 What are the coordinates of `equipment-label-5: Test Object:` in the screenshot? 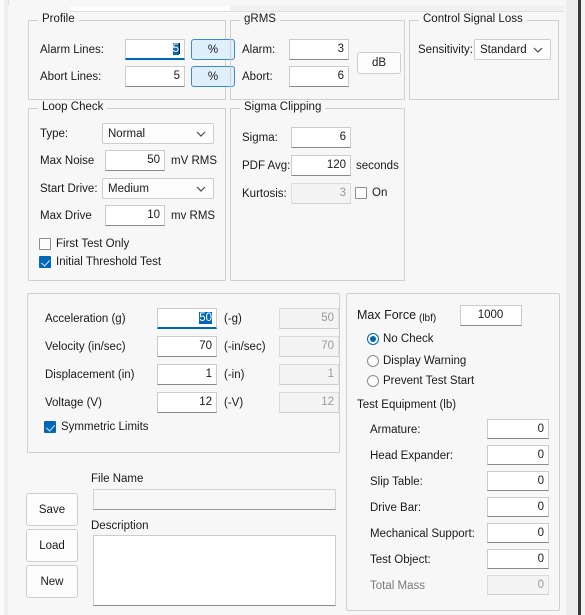 It's located at (400, 560).